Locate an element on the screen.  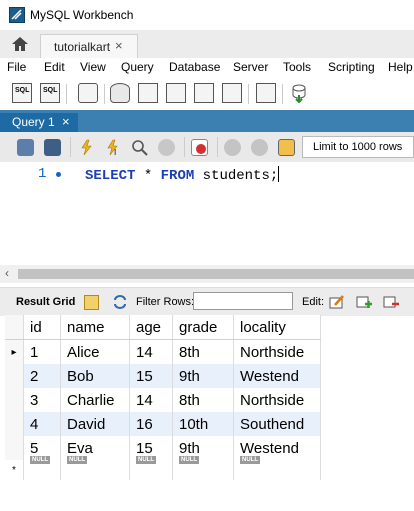
table-row: ▸ 1 Alice 14 8th Northside is located at coordinates (163, 351).